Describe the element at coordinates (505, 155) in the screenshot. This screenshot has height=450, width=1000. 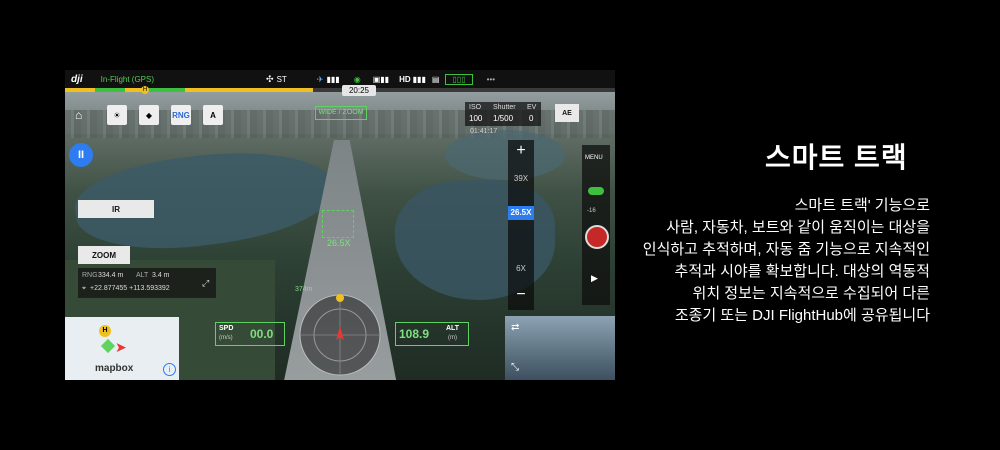
I see `water-area` at that location.